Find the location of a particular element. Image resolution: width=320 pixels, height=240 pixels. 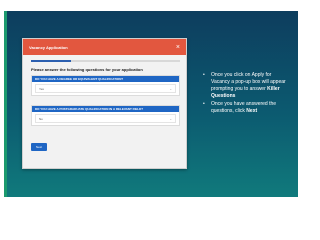

bullet-bold-text: Next is located at coordinates (252, 111).